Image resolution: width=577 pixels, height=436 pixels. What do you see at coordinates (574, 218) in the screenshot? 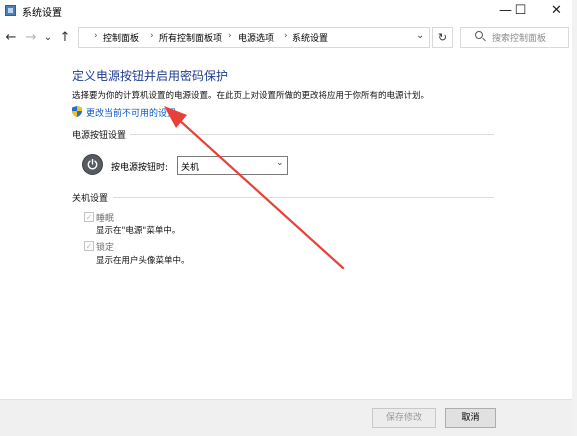
I see `window-edge` at bounding box center [574, 218].